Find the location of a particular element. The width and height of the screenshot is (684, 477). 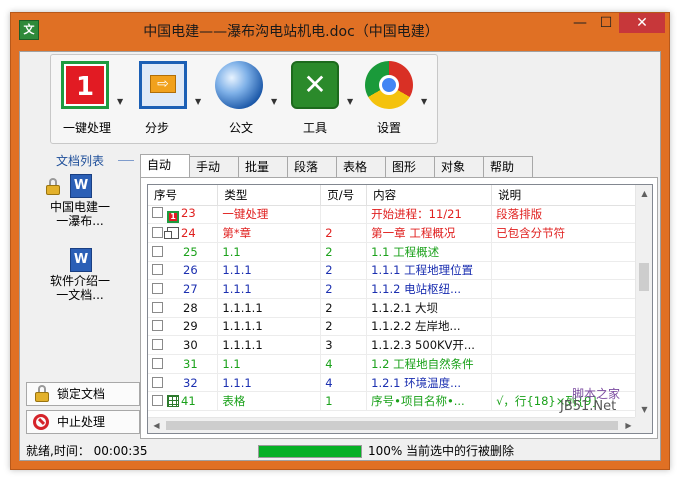

cell-number-text: 31 is located at coordinates (190, 363).